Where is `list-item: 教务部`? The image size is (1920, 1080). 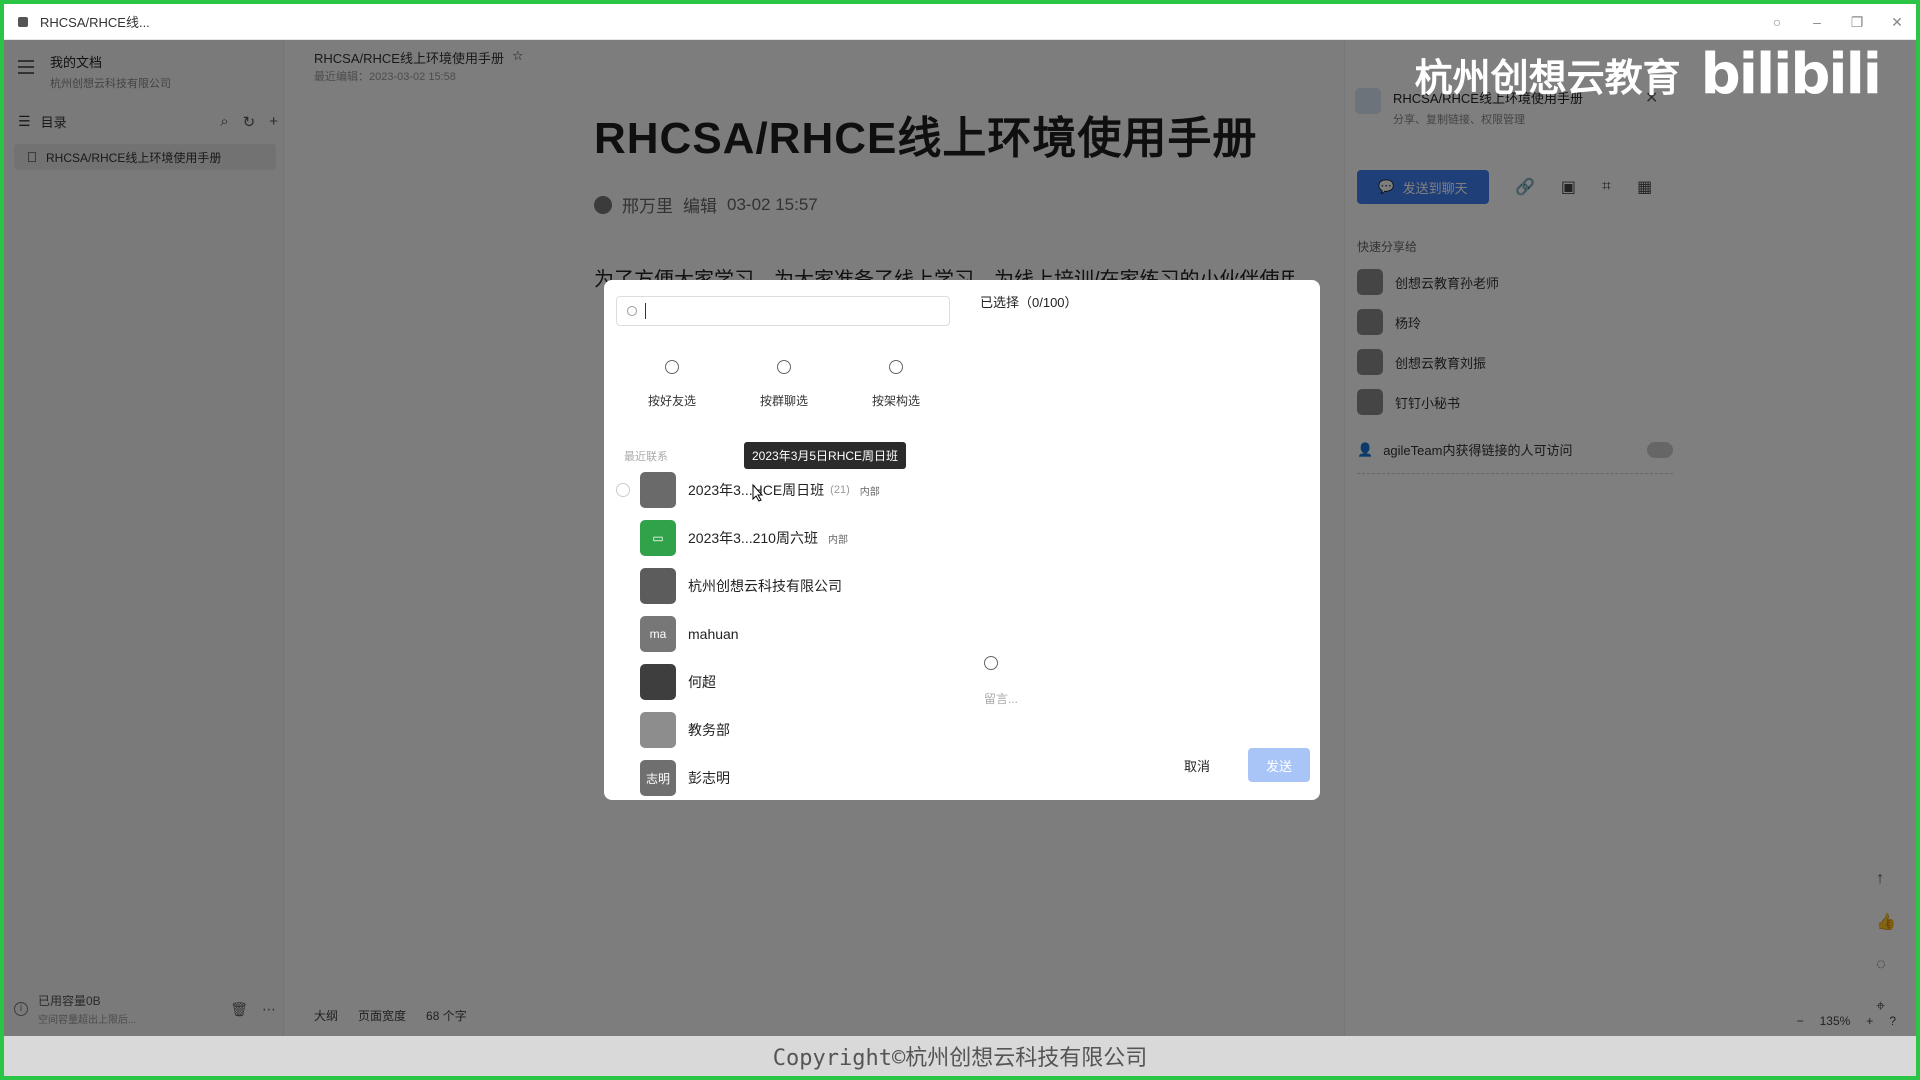 list-item: 教务部 is located at coordinates (786, 730).